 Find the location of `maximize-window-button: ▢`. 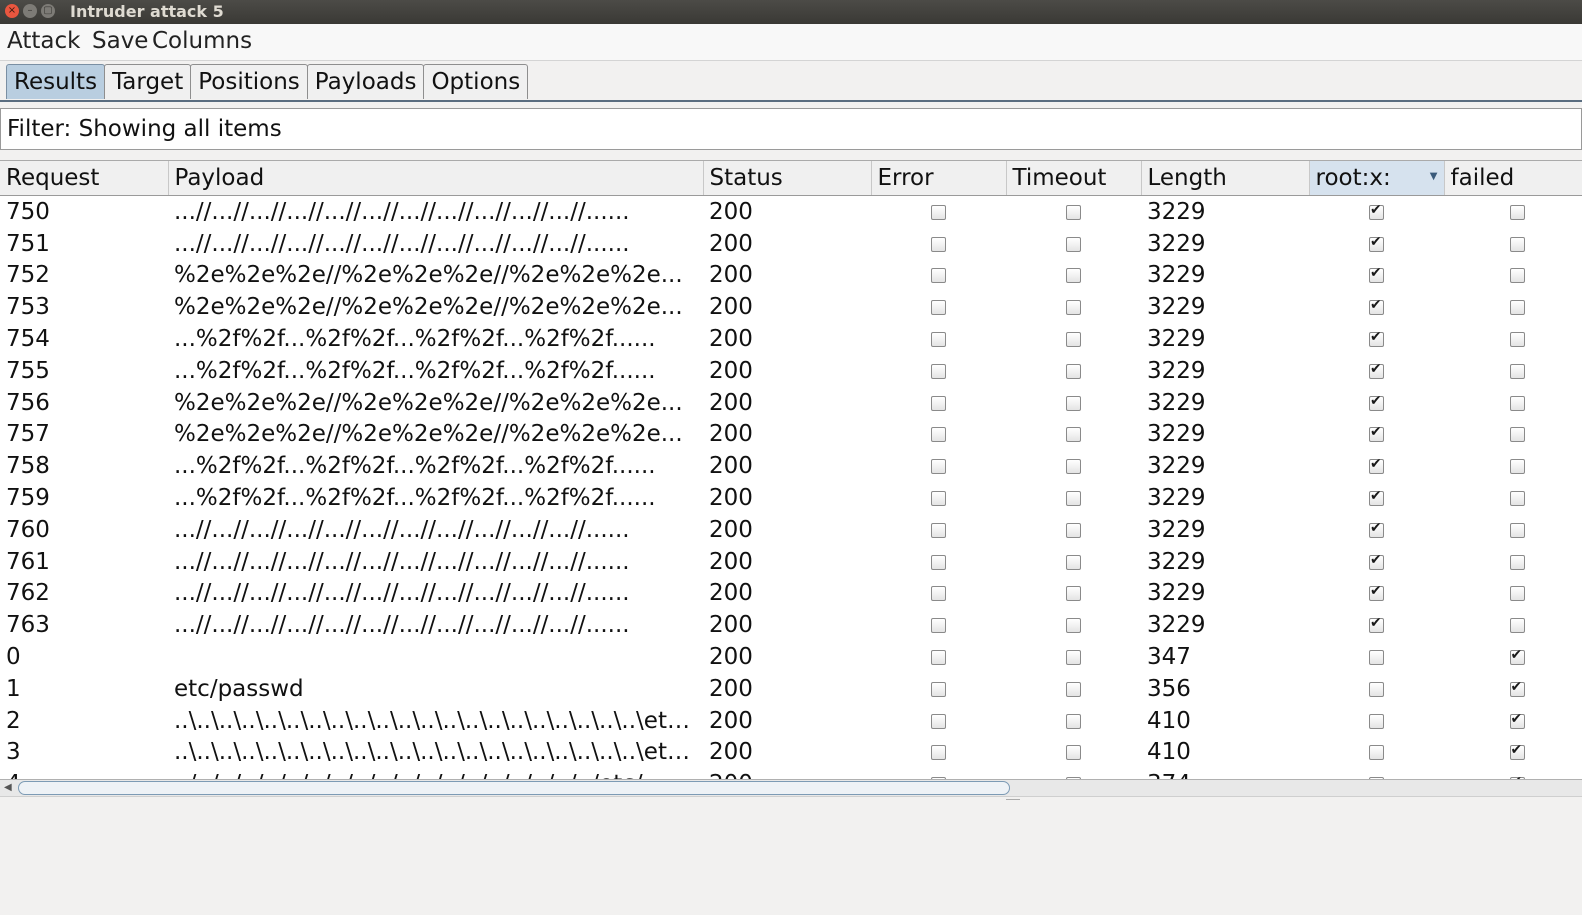

maximize-window-button: ▢ is located at coordinates (48, 11).